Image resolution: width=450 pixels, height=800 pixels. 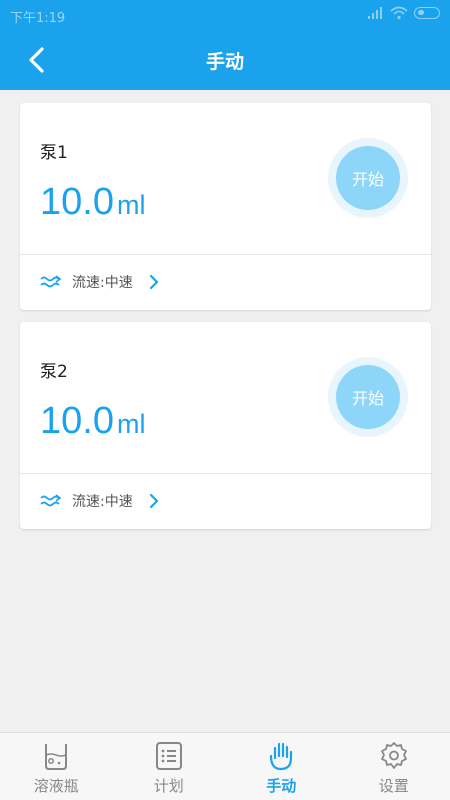 I want to click on gear-icon, so click(x=393, y=755).